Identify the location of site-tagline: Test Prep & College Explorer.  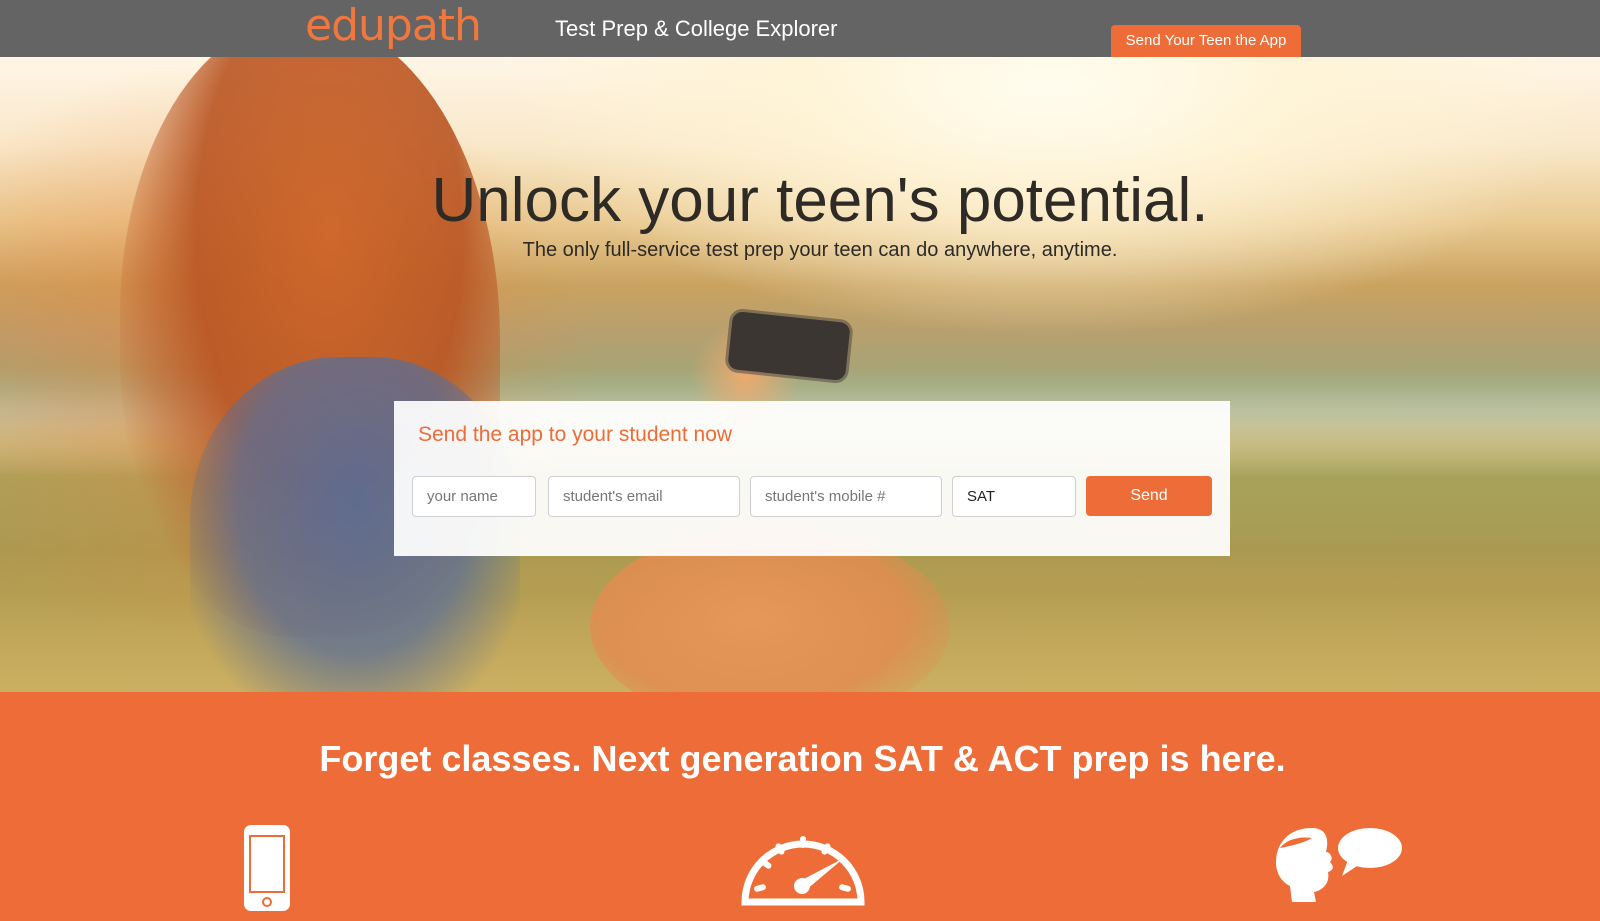
(696, 28).